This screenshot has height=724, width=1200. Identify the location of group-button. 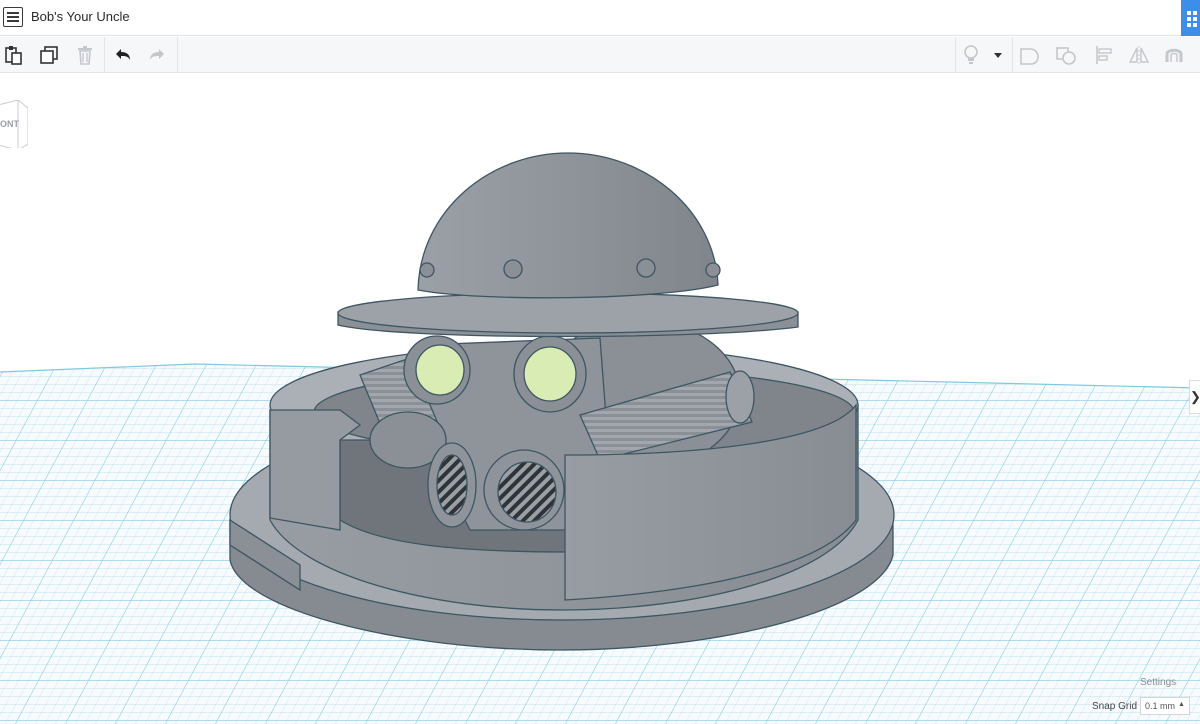
(1030, 55).